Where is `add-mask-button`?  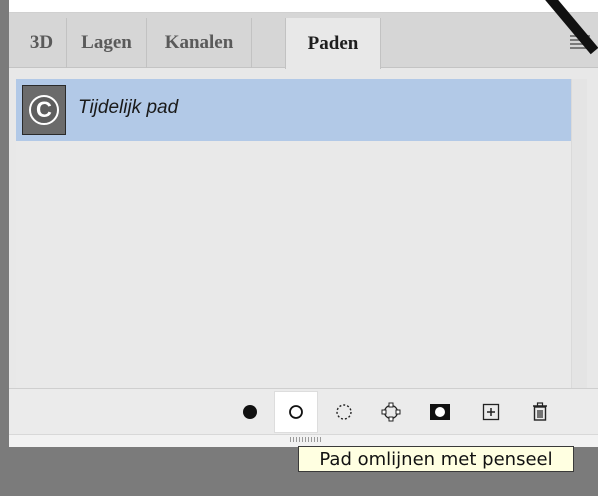 add-mask-button is located at coordinates (440, 412).